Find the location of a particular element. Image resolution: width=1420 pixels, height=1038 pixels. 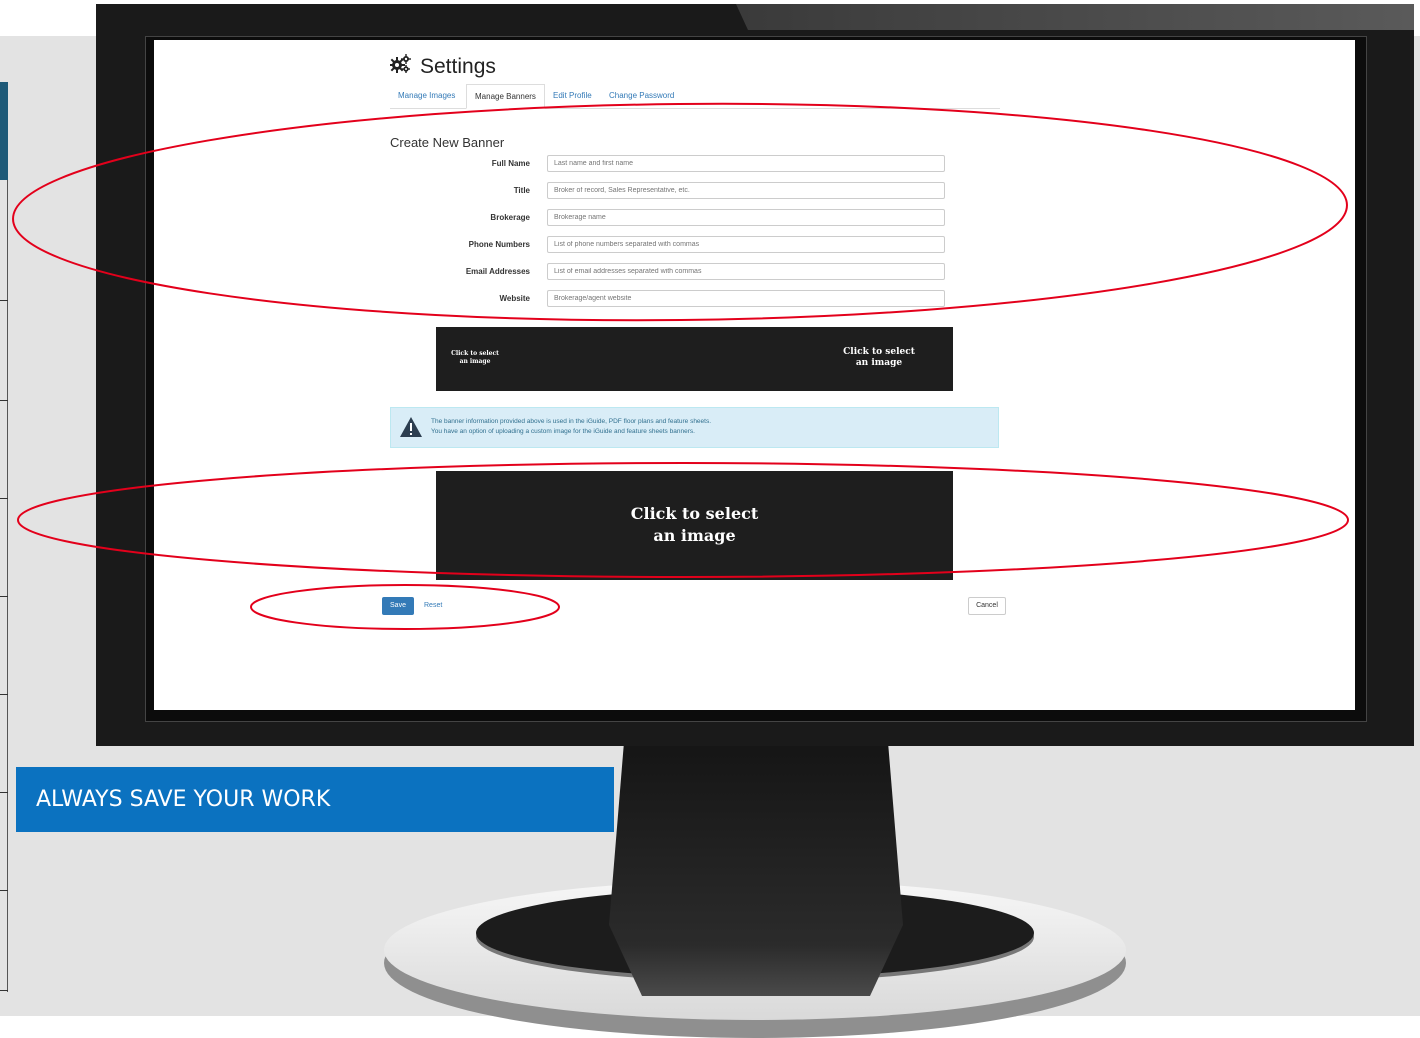

banner-image-picker-large: Click to select an image is located at coordinates (694, 525).